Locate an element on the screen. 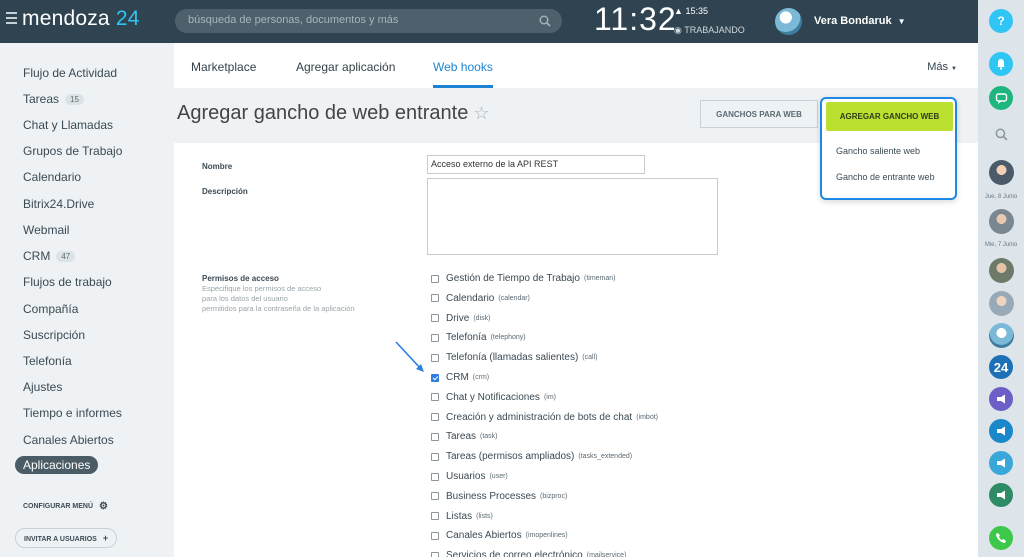 The width and height of the screenshot is (1024, 557). rail-search-icon is located at coordinates (1001, 134).